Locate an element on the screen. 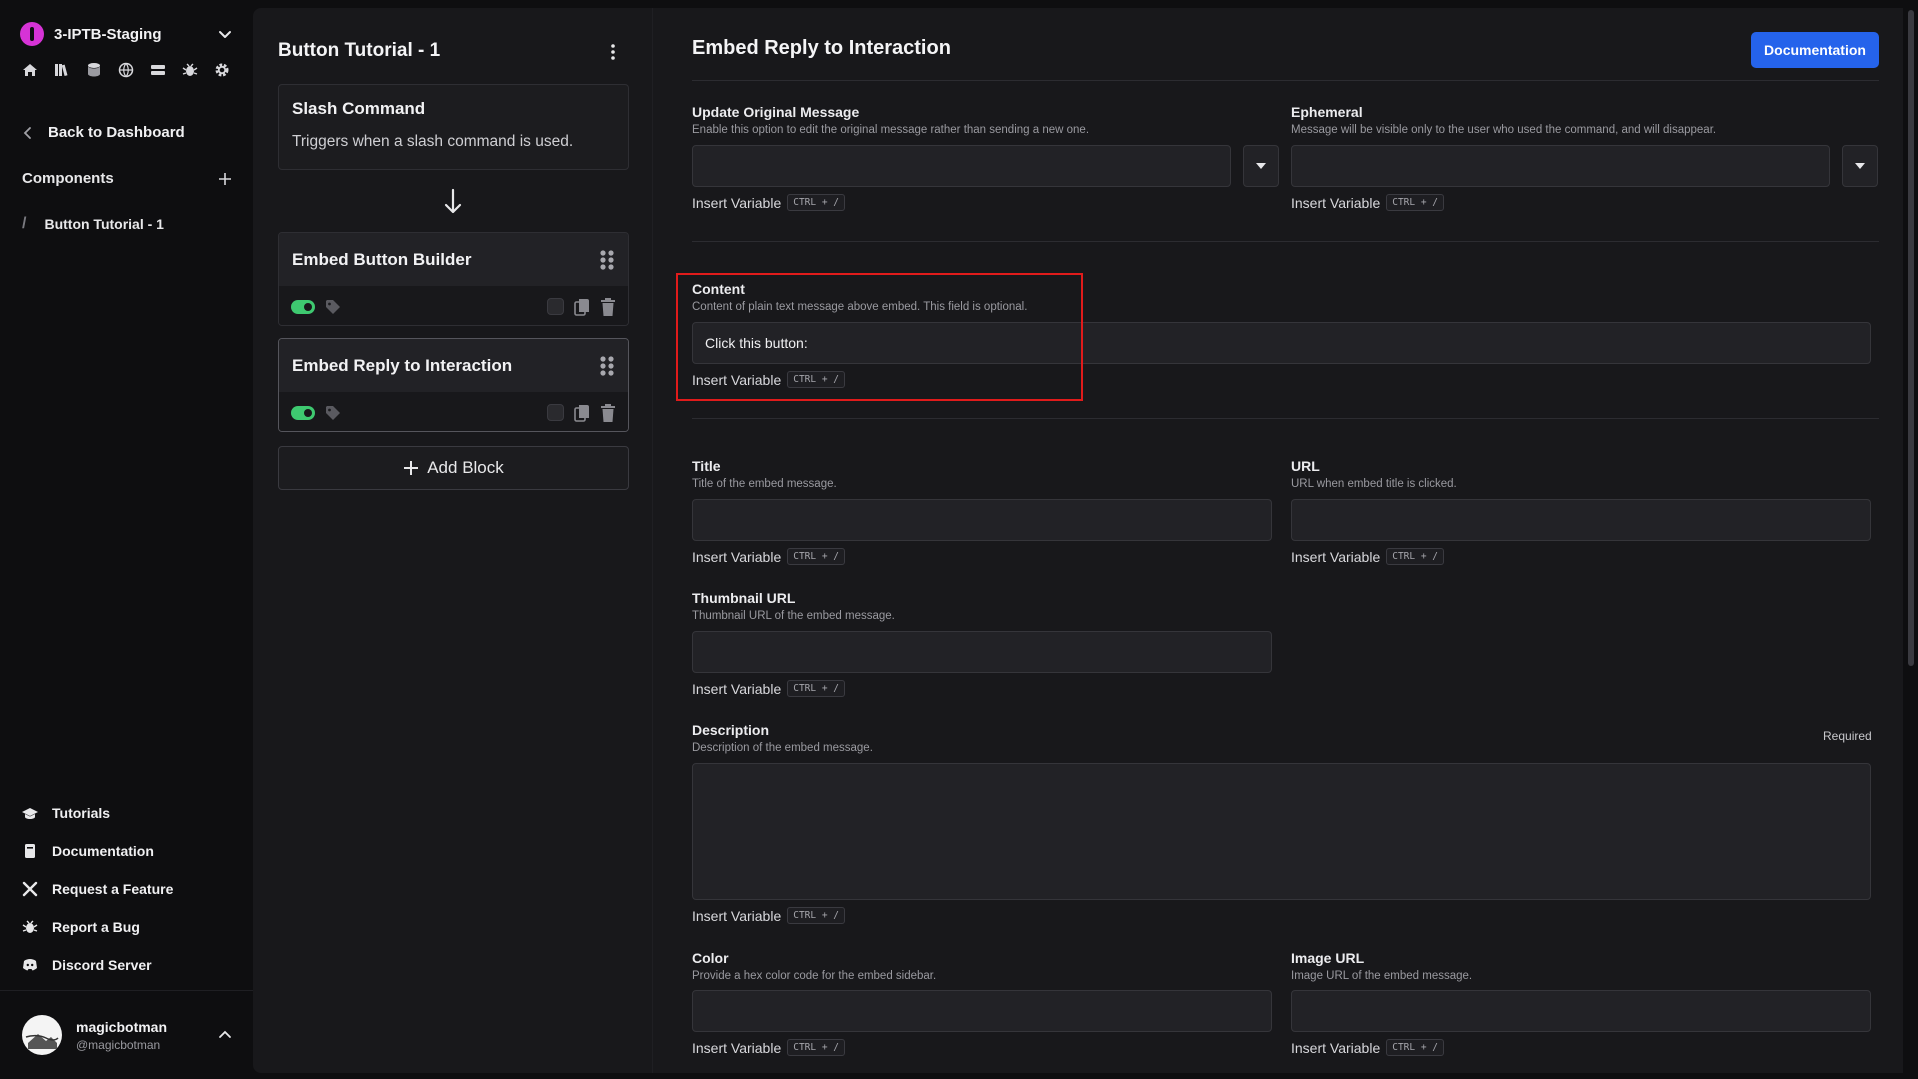  ephemeral-input is located at coordinates (1560, 166).